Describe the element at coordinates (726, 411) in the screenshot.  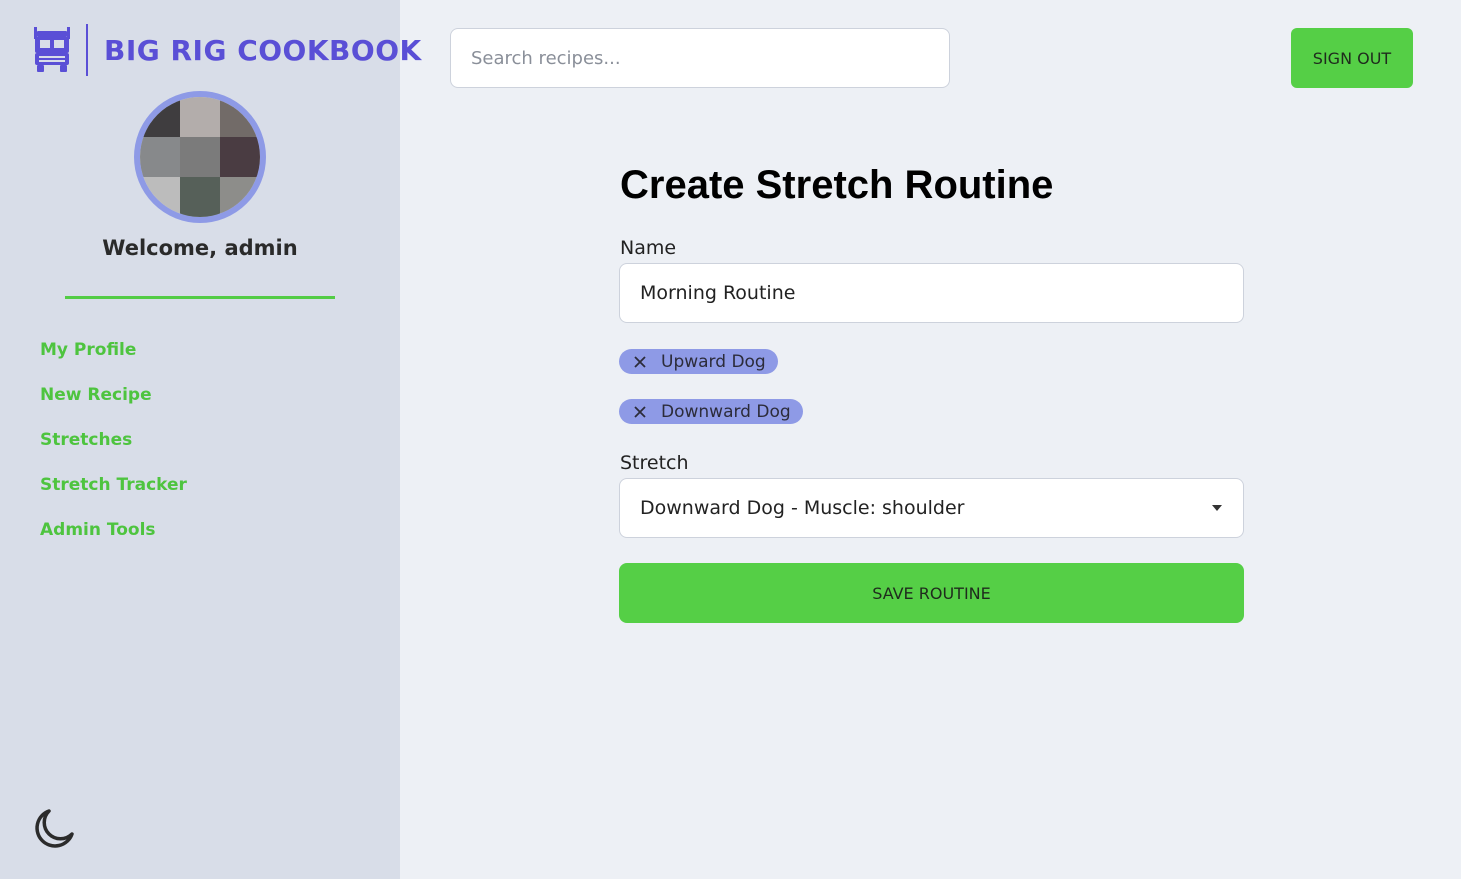
I see `chip-label: Downward Dog` at that location.